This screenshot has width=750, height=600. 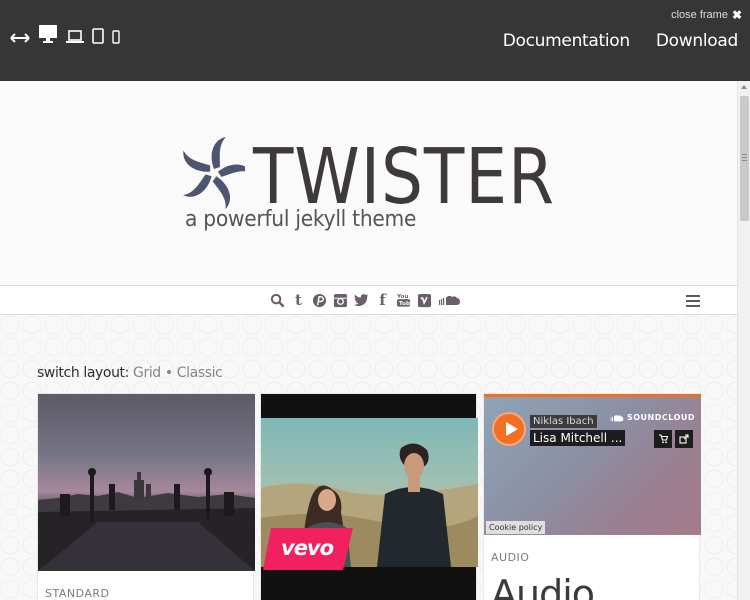 What do you see at coordinates (116, 37) in the screenshot?
I see `phone-icon` at bounding box center [116, 37].